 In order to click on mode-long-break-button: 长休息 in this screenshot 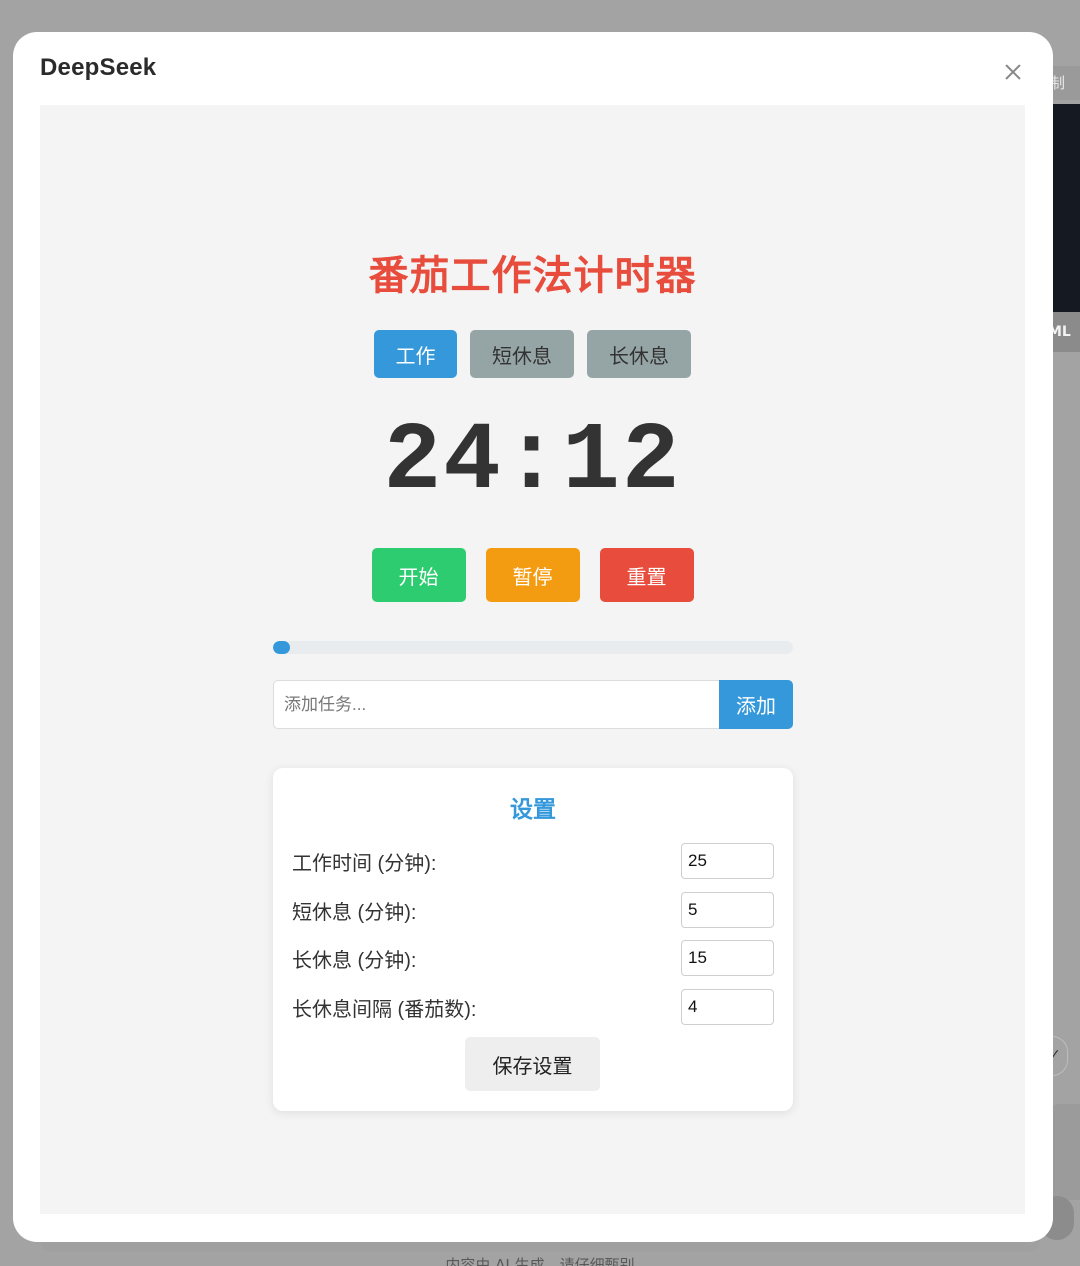, I will do `click(639, 354)`.